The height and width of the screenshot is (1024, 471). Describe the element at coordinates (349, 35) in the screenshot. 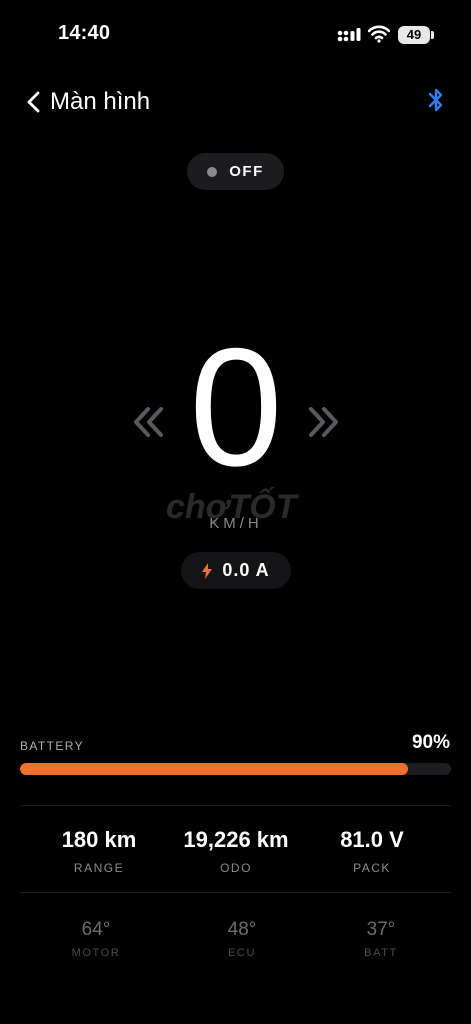

I see `signal-icon` at that location.